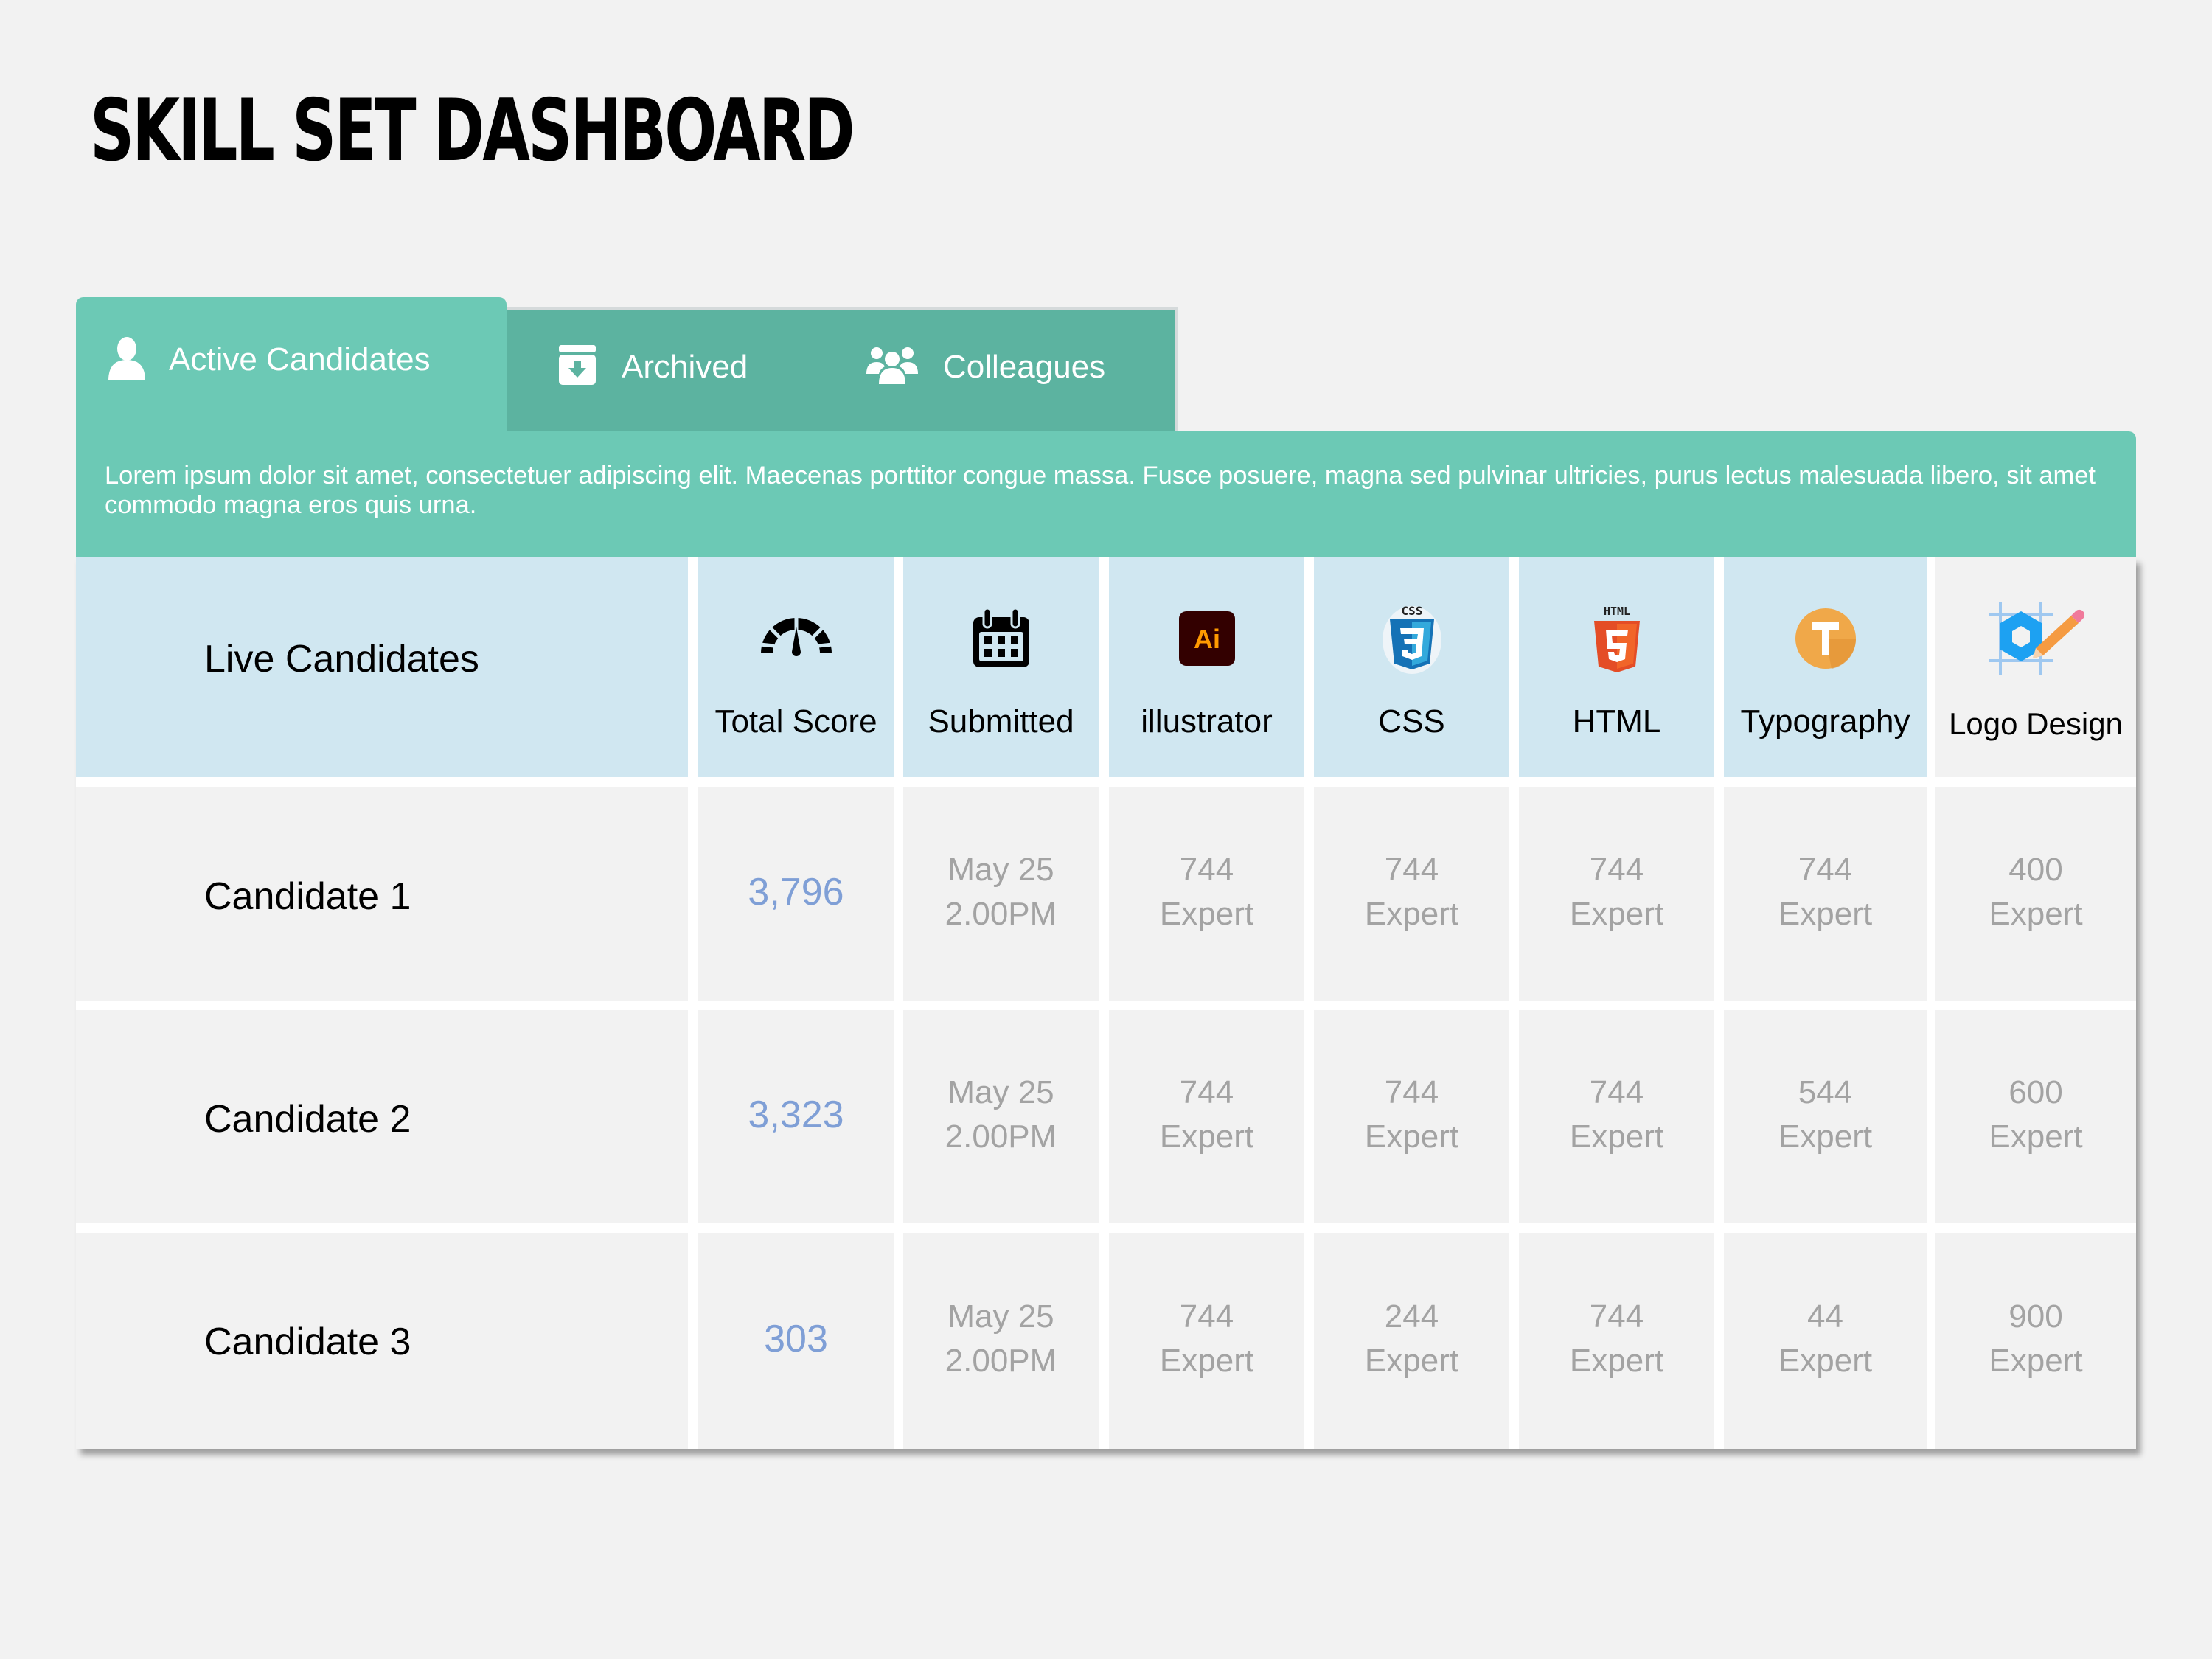 This screenshot has height=1659, width=2212. I want to click on column-header-logo-design: Logo Design, so click(2035, 667).